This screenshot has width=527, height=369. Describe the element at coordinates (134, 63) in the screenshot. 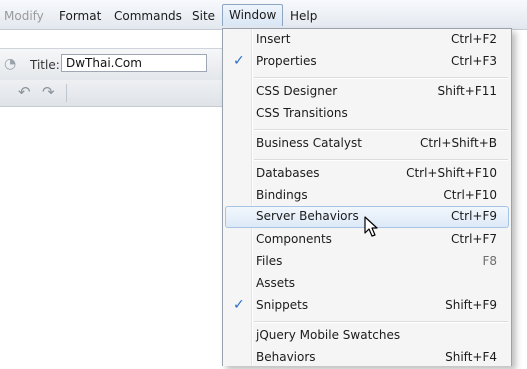

I see `title-input: DwThai.Com` at that location.